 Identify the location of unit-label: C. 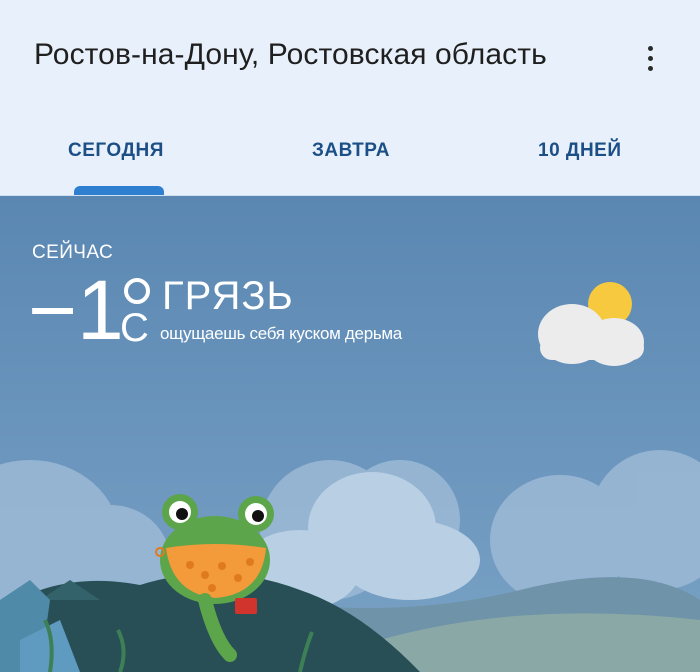
(134, 328).